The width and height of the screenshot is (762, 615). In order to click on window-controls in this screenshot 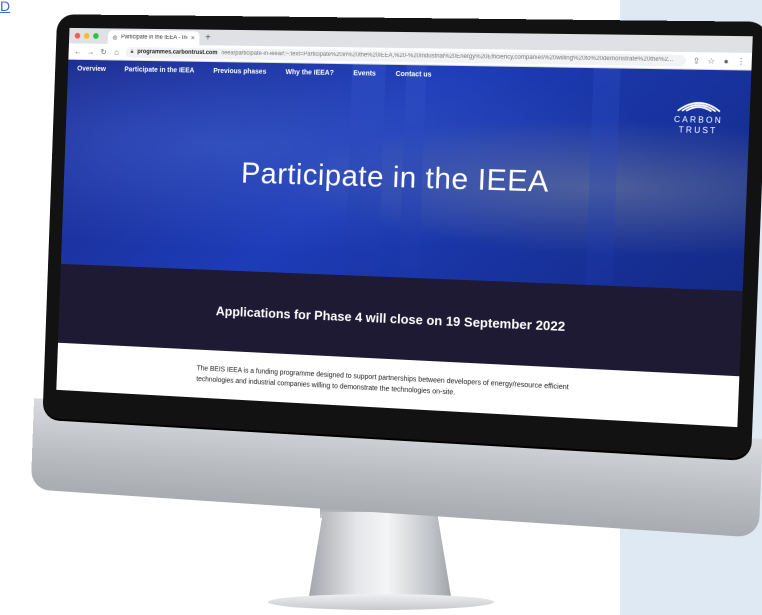, I will do `click(86, 35)`.